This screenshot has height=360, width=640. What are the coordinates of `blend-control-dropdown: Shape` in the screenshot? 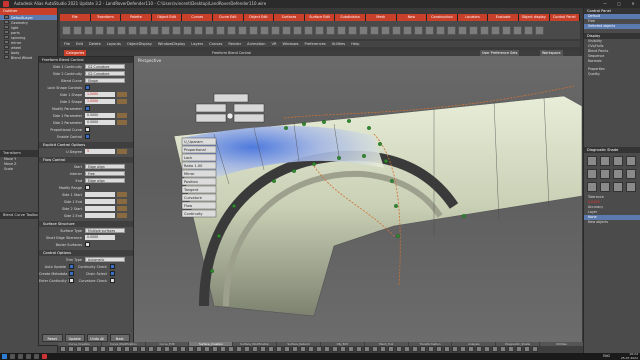 It's located at (105, 80).